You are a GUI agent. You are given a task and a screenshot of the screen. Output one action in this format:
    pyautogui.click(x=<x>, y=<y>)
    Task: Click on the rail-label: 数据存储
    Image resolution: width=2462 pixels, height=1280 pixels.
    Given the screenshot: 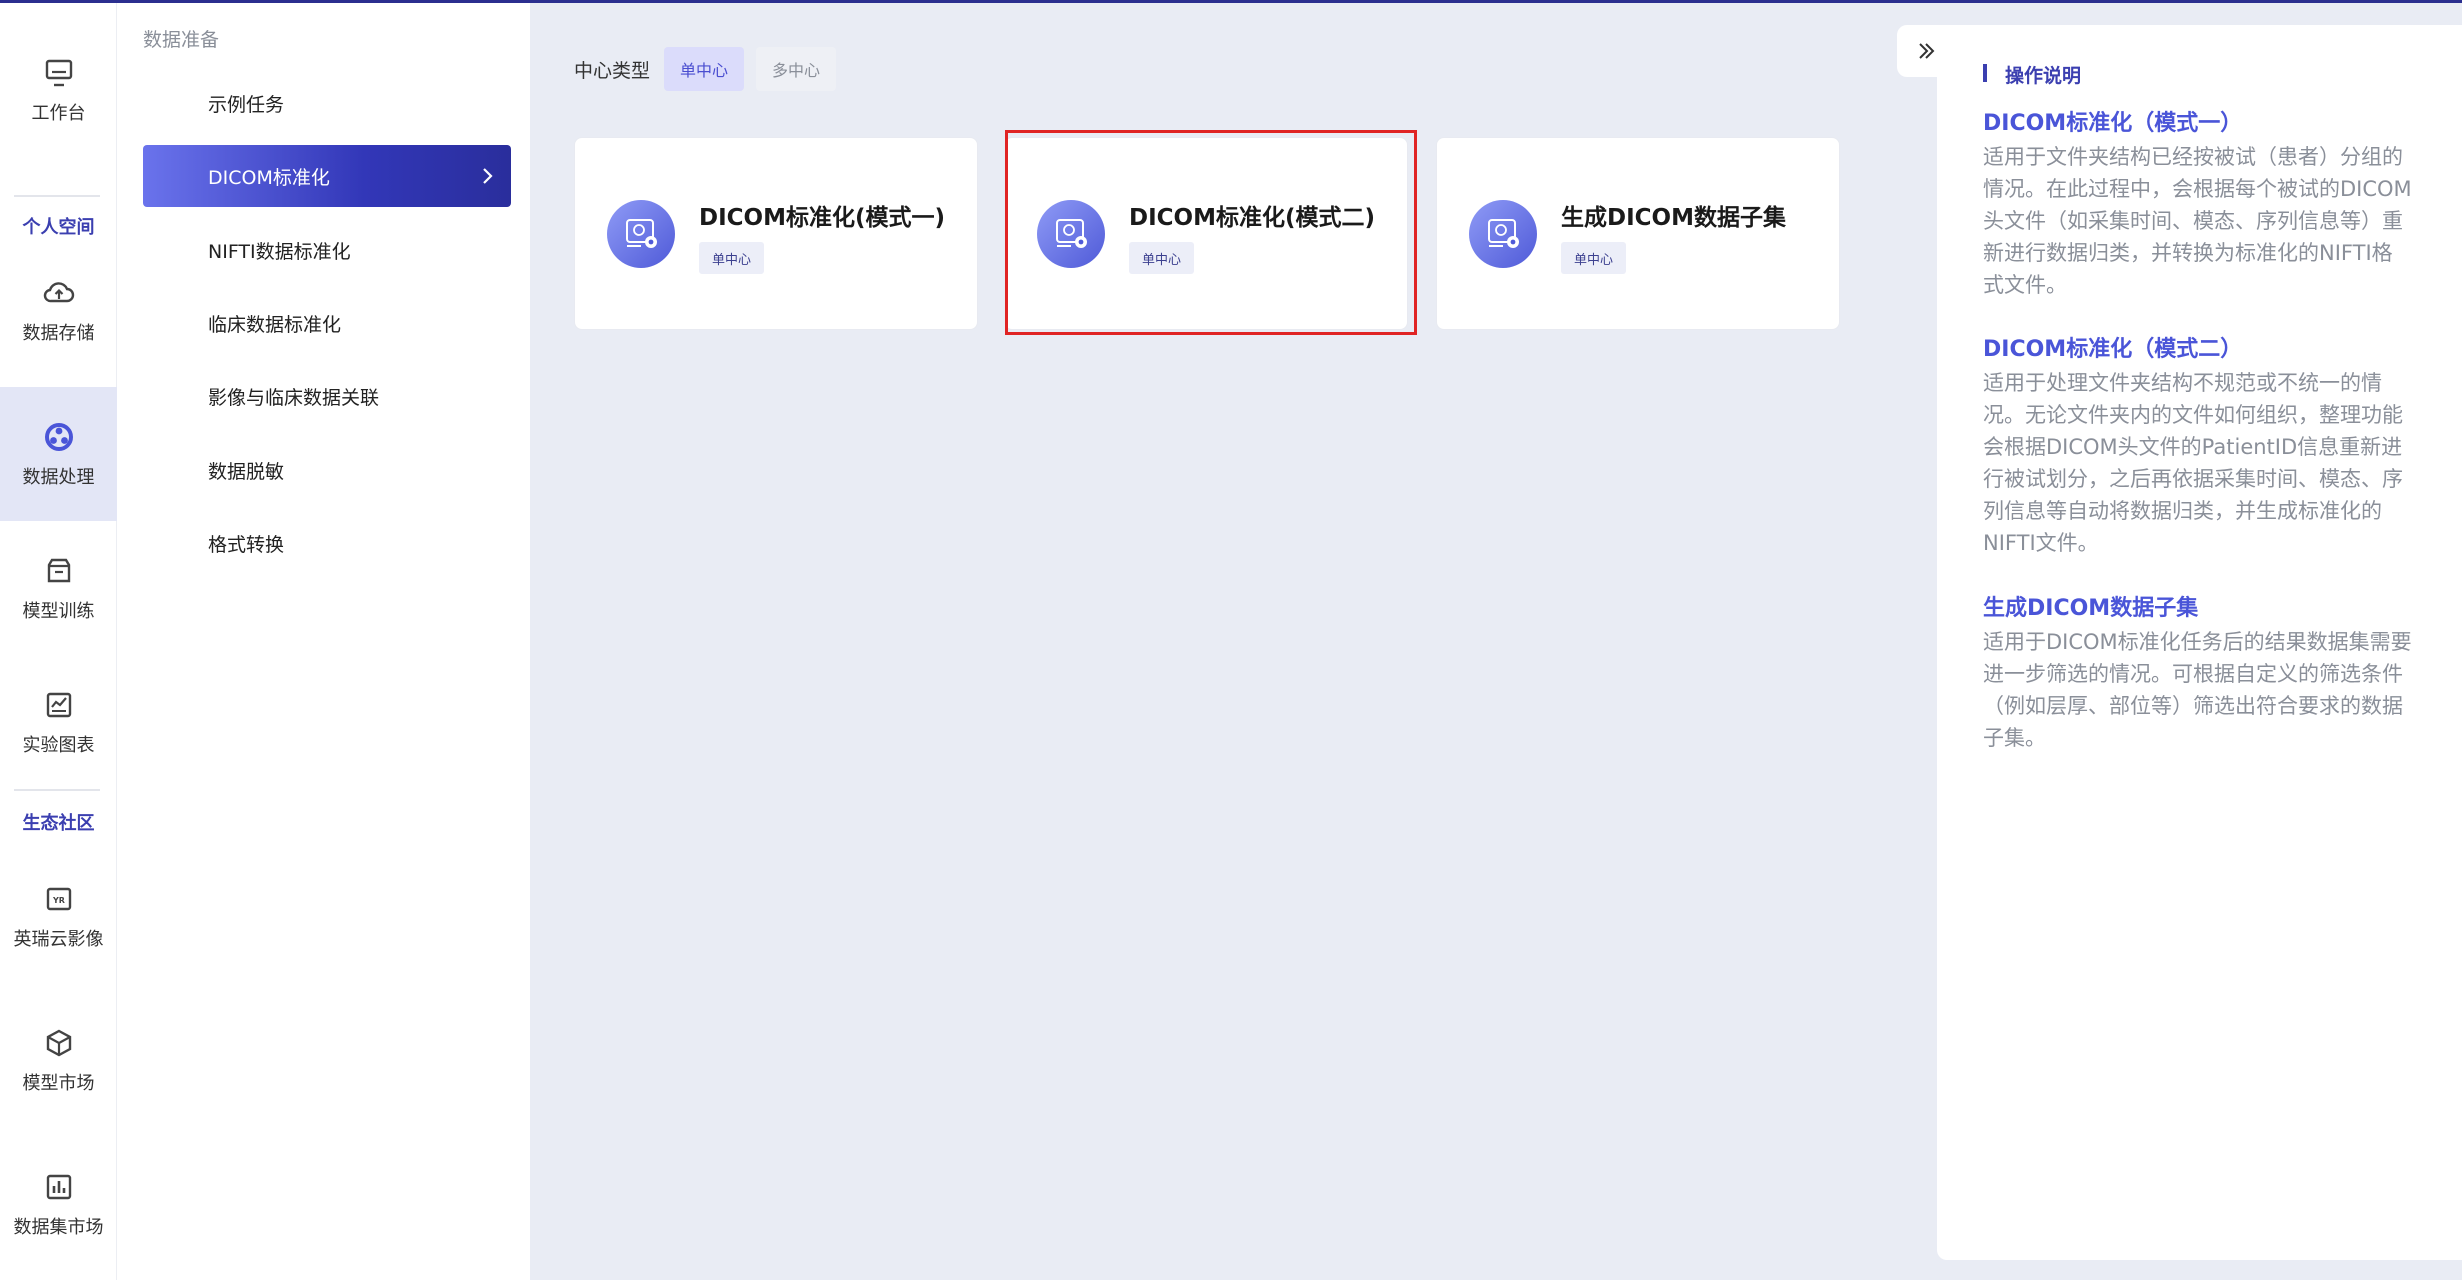 What is the action you would take?
    pyautogui.click(x=58, y=333)
    